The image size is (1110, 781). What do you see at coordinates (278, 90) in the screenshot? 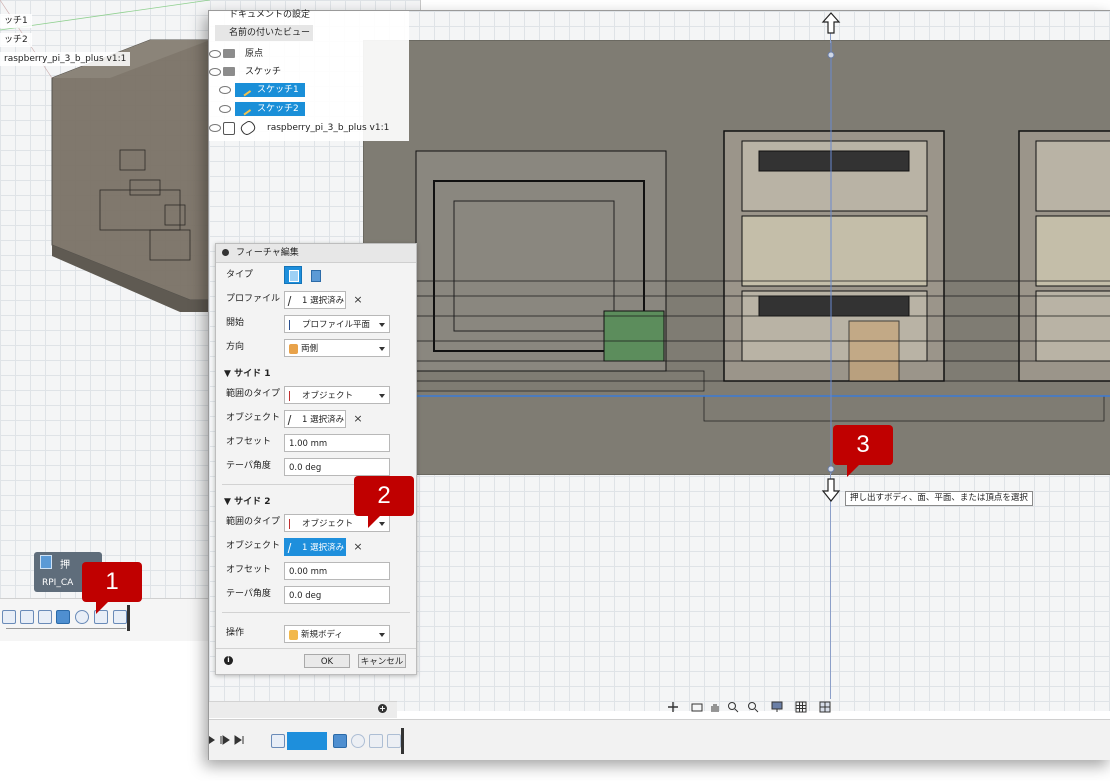
I see `sketch1-label: スケッチ1` at bounding box center [278, 90].